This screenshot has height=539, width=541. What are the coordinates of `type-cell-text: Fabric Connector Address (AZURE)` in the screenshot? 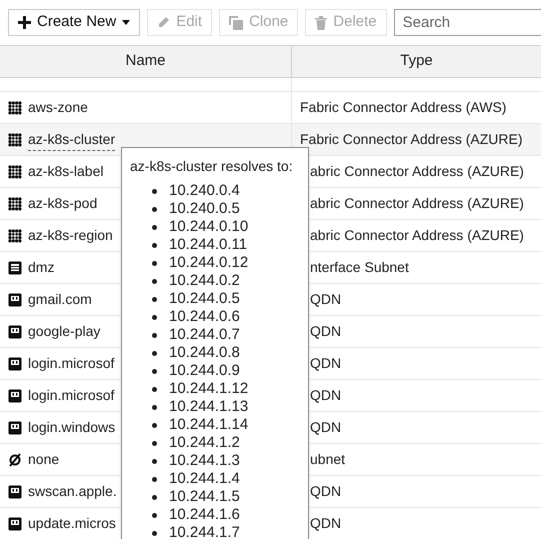 It's located at (411, 139).